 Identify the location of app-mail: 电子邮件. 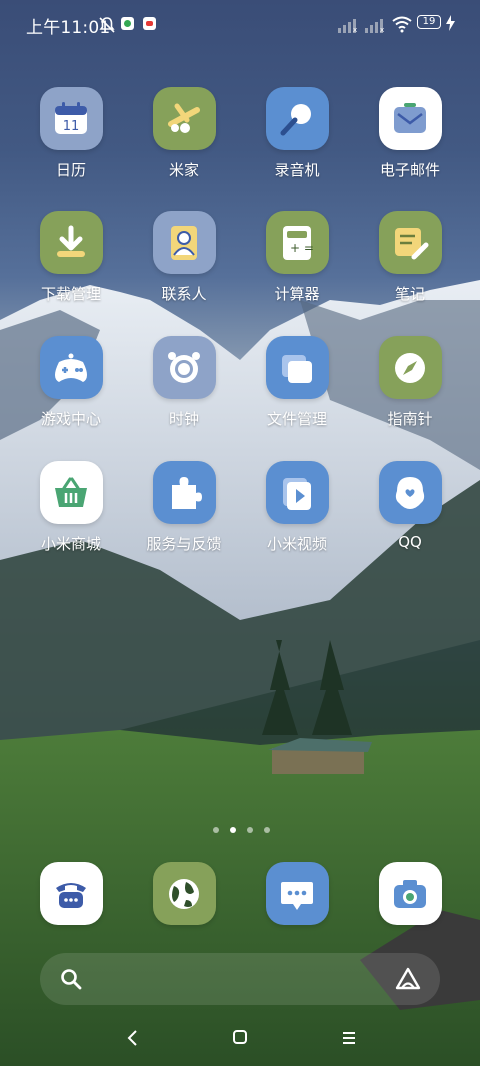
(410, 133).